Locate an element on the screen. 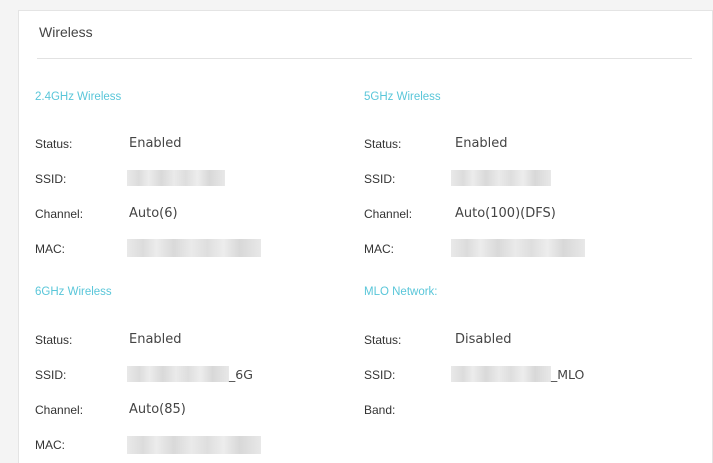 The height and width of the screenshot is (463, 713). status-value-24ghz: Enabled is located at coordinates (155, 143).